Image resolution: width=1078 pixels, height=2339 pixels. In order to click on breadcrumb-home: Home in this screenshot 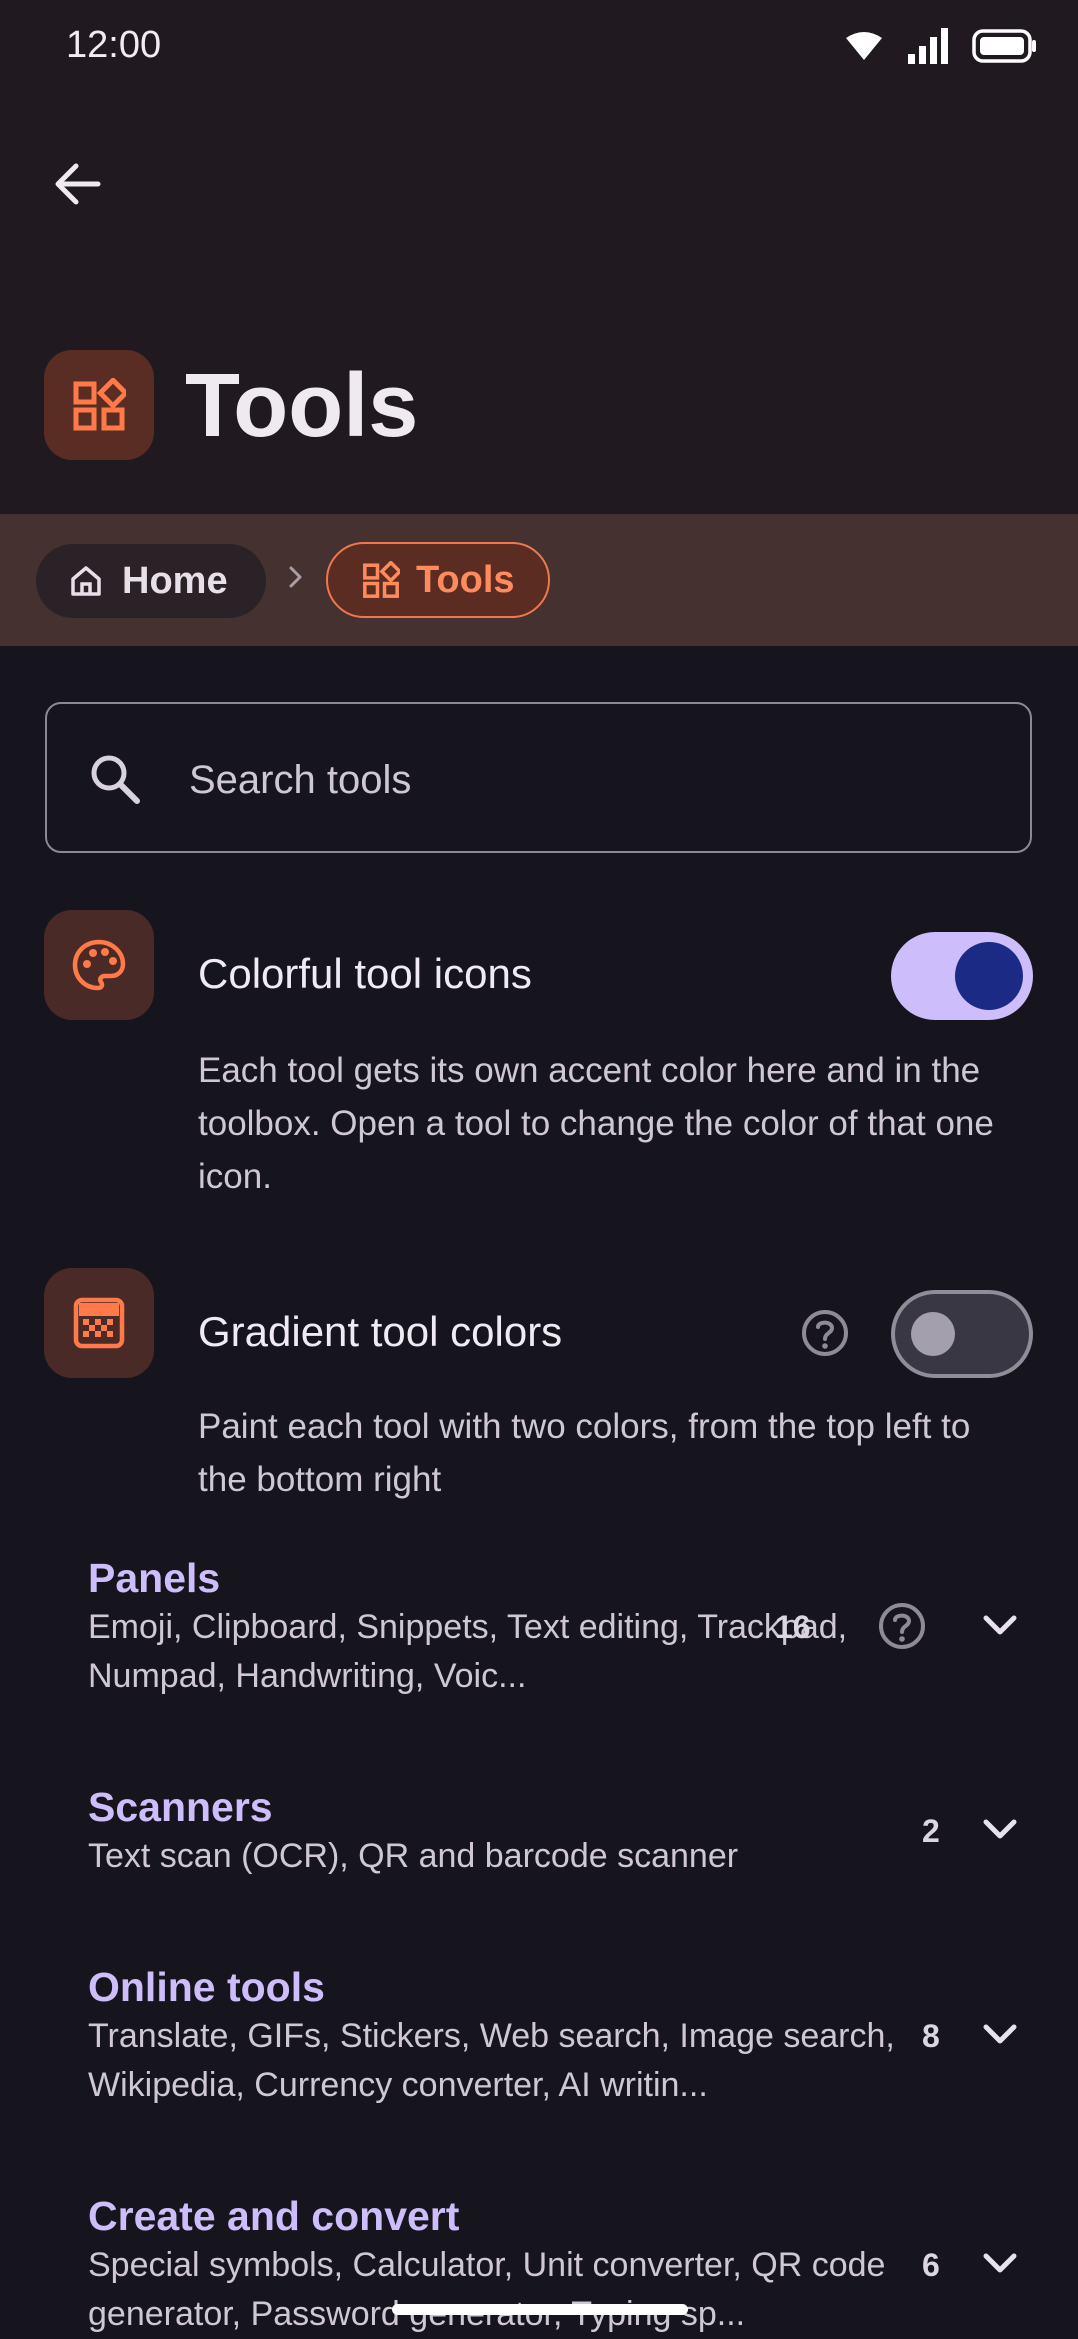, I will do `click(151, 581)`.